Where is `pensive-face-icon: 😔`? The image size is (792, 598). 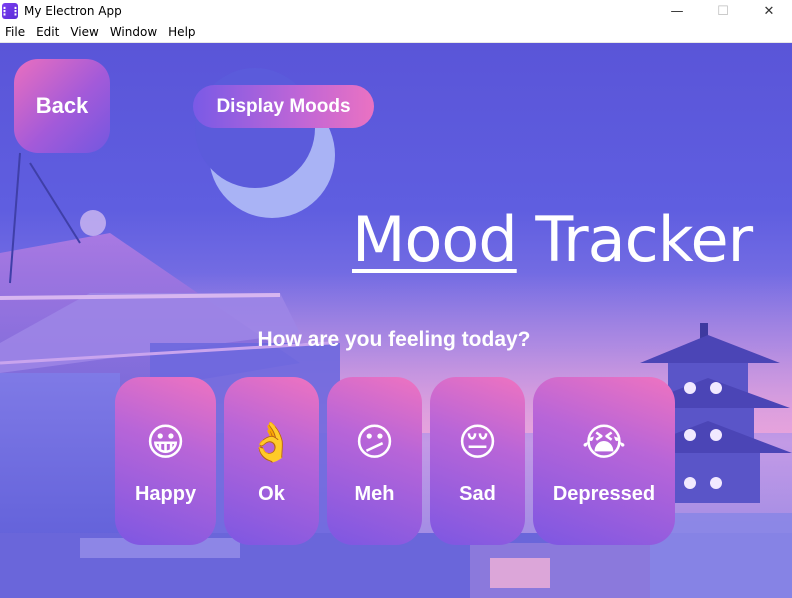 pensive-face-icon: 😔 is located at coordinates (477, 442).